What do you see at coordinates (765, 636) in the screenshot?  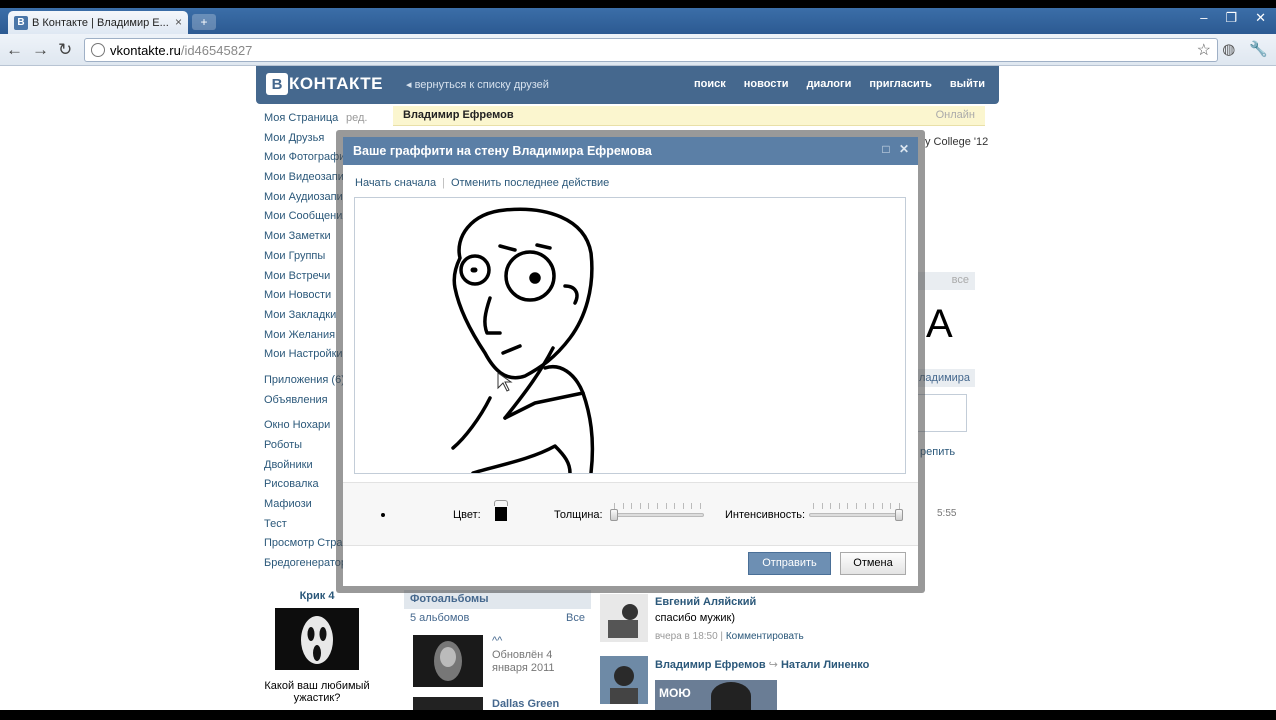 I see `comment-link: Комментировать` at bounding box center [765, 636].